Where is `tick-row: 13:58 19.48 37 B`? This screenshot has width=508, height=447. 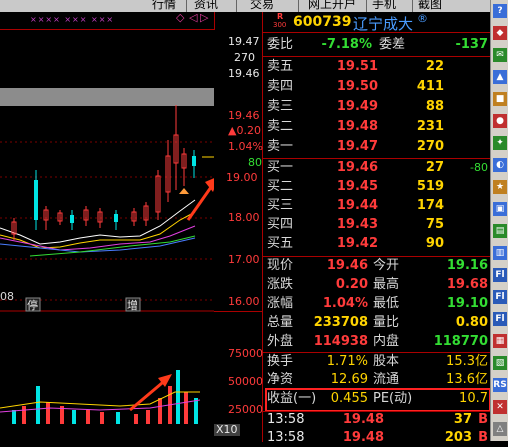 tick-row: 13:58 19.48 37 B is located at coordinates (377, 419).